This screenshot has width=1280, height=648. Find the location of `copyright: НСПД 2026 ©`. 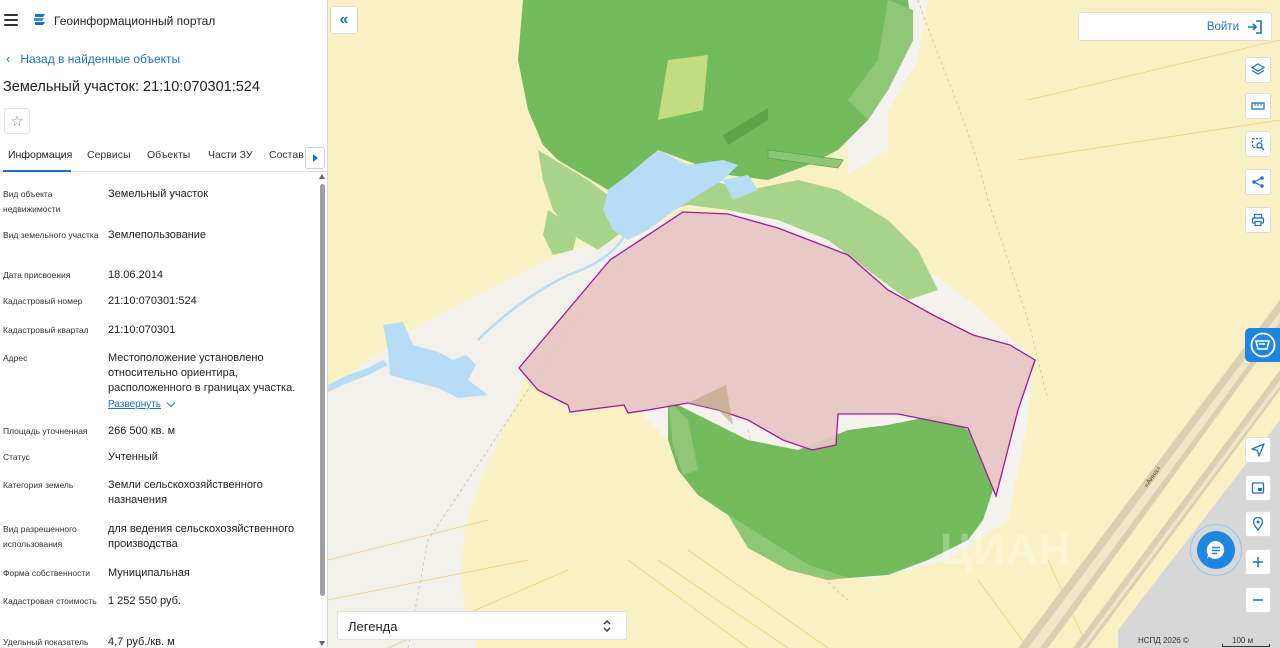

copyright: НСПД 2026 © is located at coordinates (1163, 640).